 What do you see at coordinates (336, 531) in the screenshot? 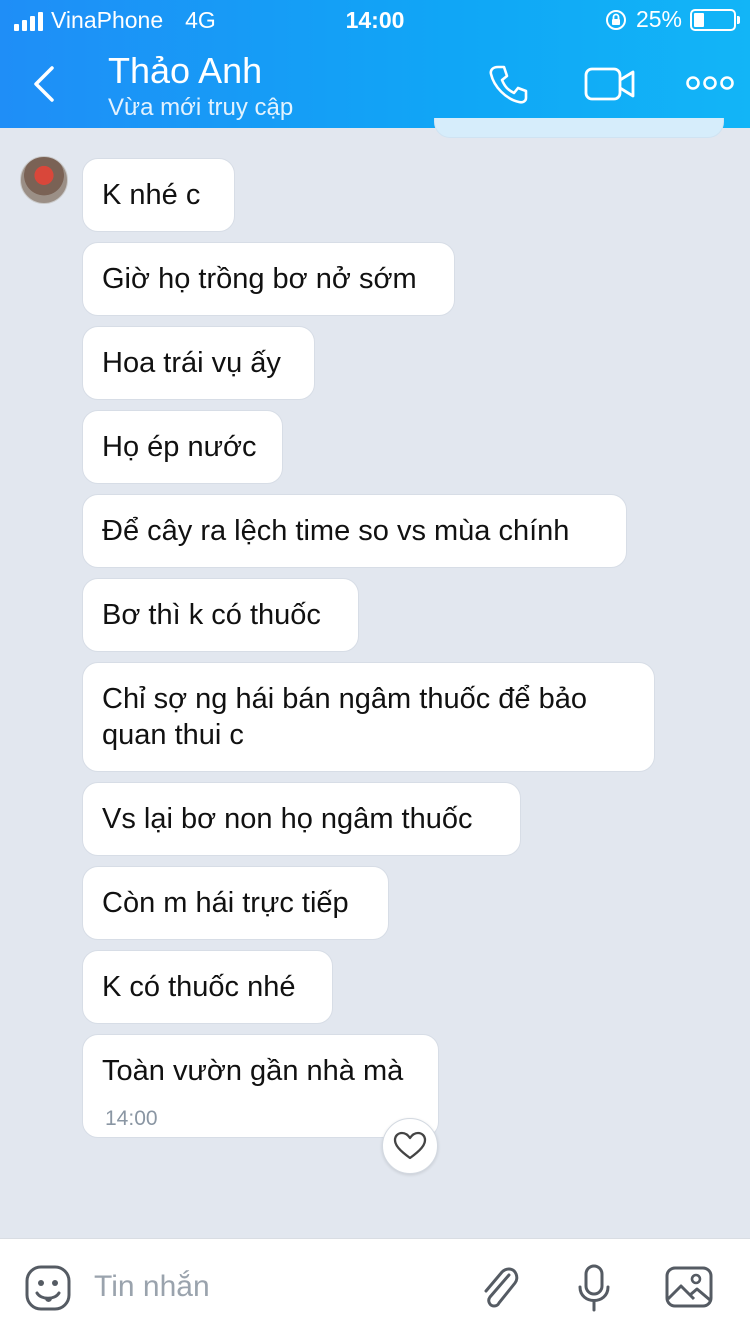
I see `message-text: Để cây ra lệch time so vs mùa chính` at bounding box center [336, 531].